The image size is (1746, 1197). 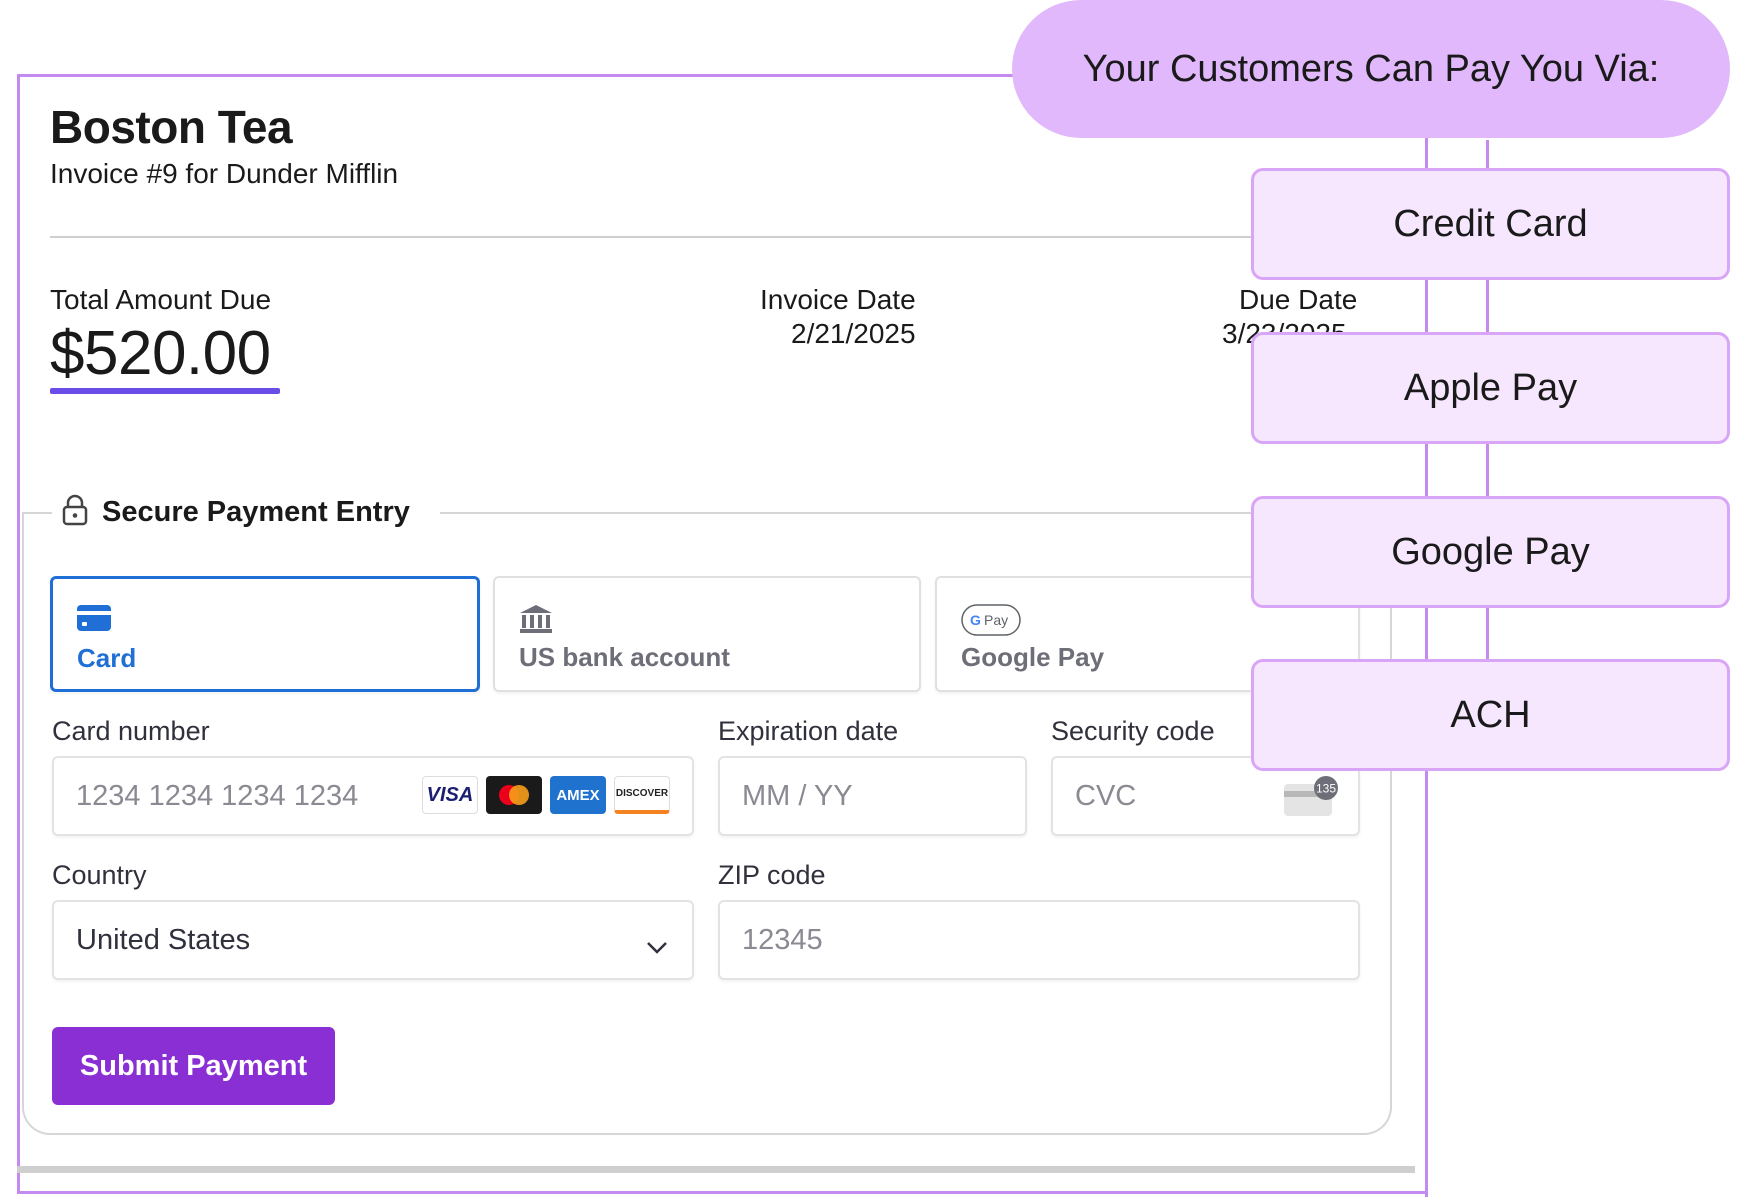 What do you see at coordinates (1490, 224) in the screenshot?
I see `option-credit-card: Credit Card` at bounding box center [1490, 224].